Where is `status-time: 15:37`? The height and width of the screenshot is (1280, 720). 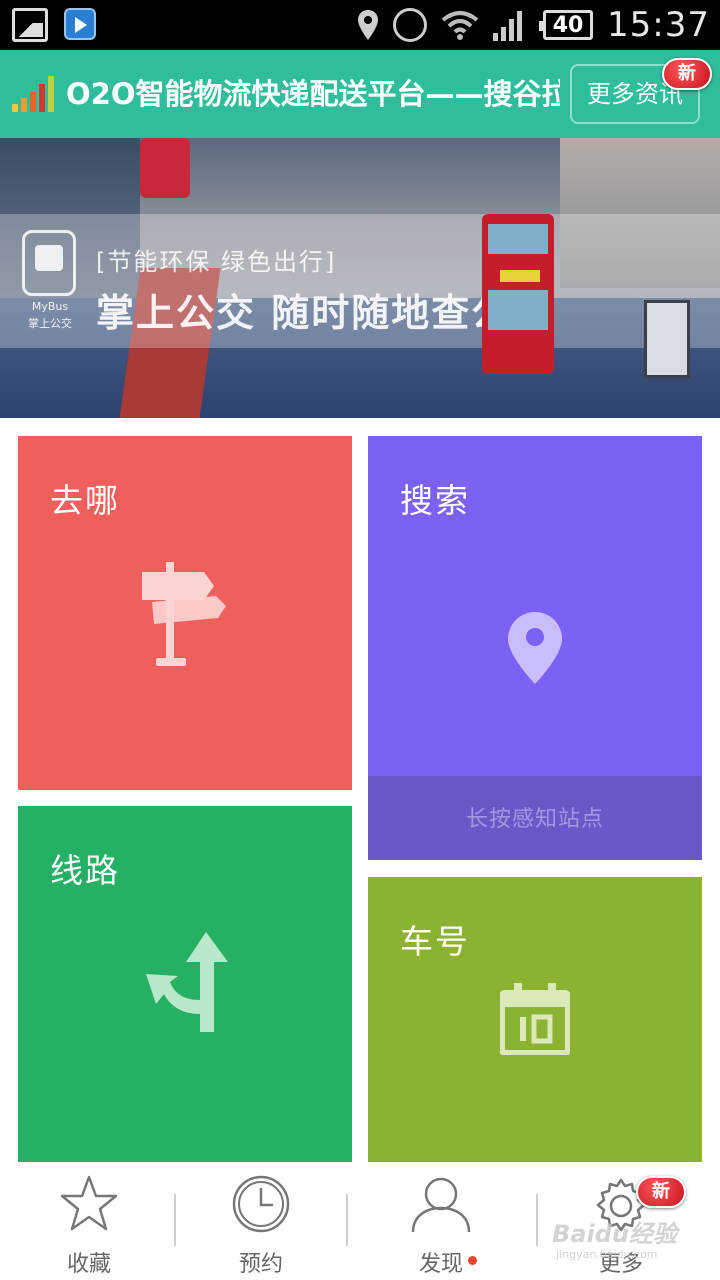
status-time: 15:37 is located at coordinates (658, 25).